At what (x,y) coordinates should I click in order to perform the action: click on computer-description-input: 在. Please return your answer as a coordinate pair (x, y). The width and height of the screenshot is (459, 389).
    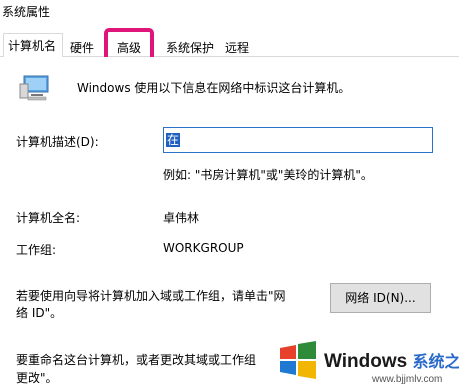
    Looking at the image, I should click on (298, 140).